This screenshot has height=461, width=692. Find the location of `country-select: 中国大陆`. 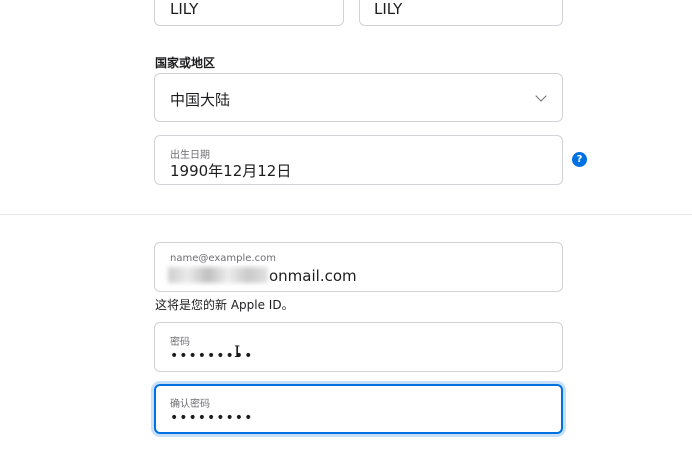

country-select: 中国大陆 is located at coordinates (358, 97).